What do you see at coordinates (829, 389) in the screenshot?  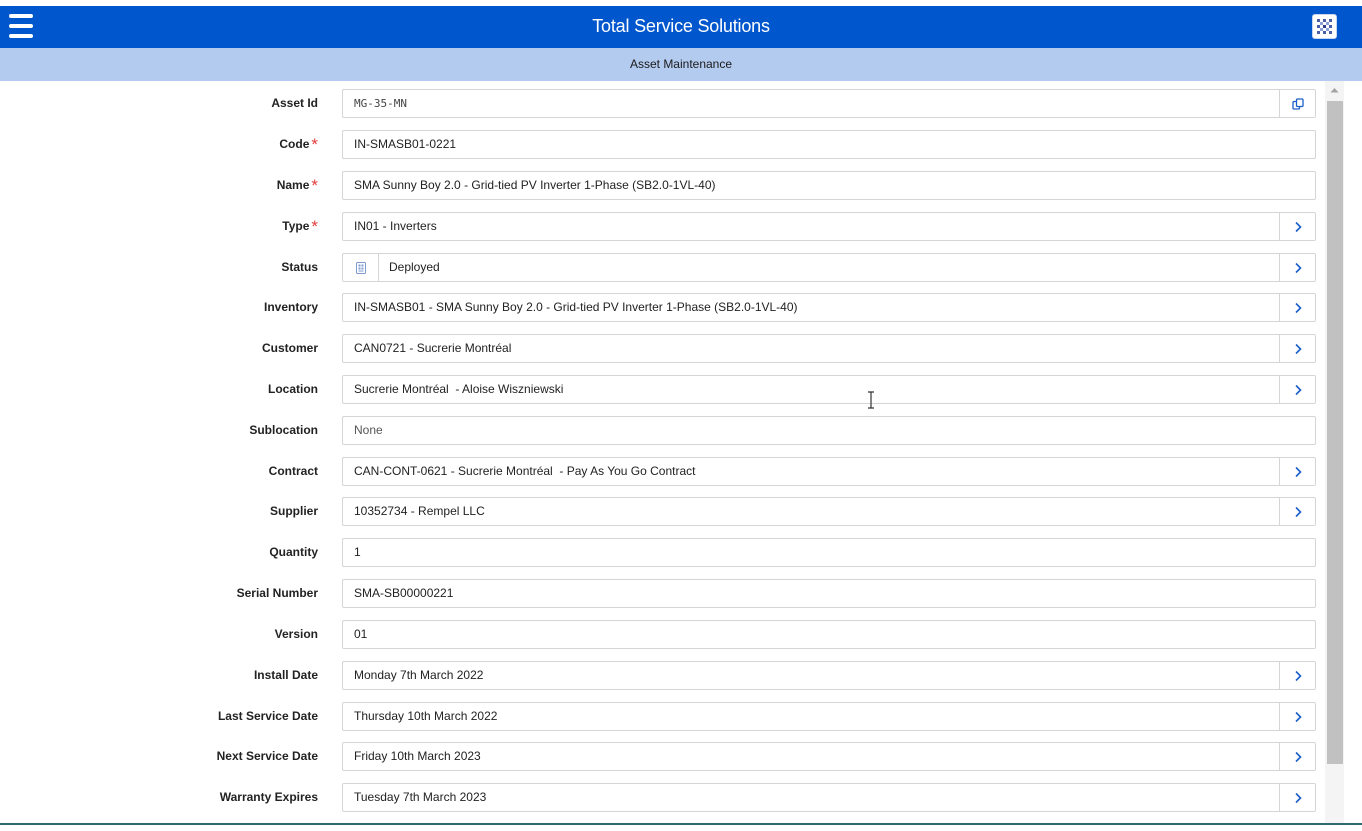 I see `location-field: Sucrerie Montréal - Aloise Wiszniewski` at bounding box center [829, 389].